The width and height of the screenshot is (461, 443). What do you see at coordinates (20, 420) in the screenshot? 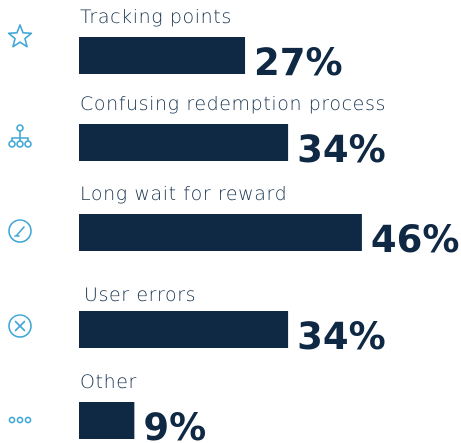
I see `ellipsis-icon` at bounding box center [20, 420].